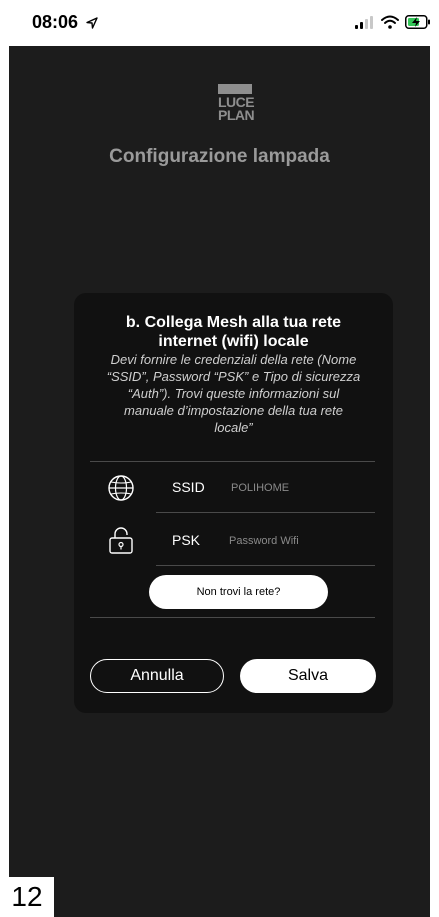  Describe the element at coordinates (186, 540) in the screenshot. I see `psk-label: PSK` at that location.